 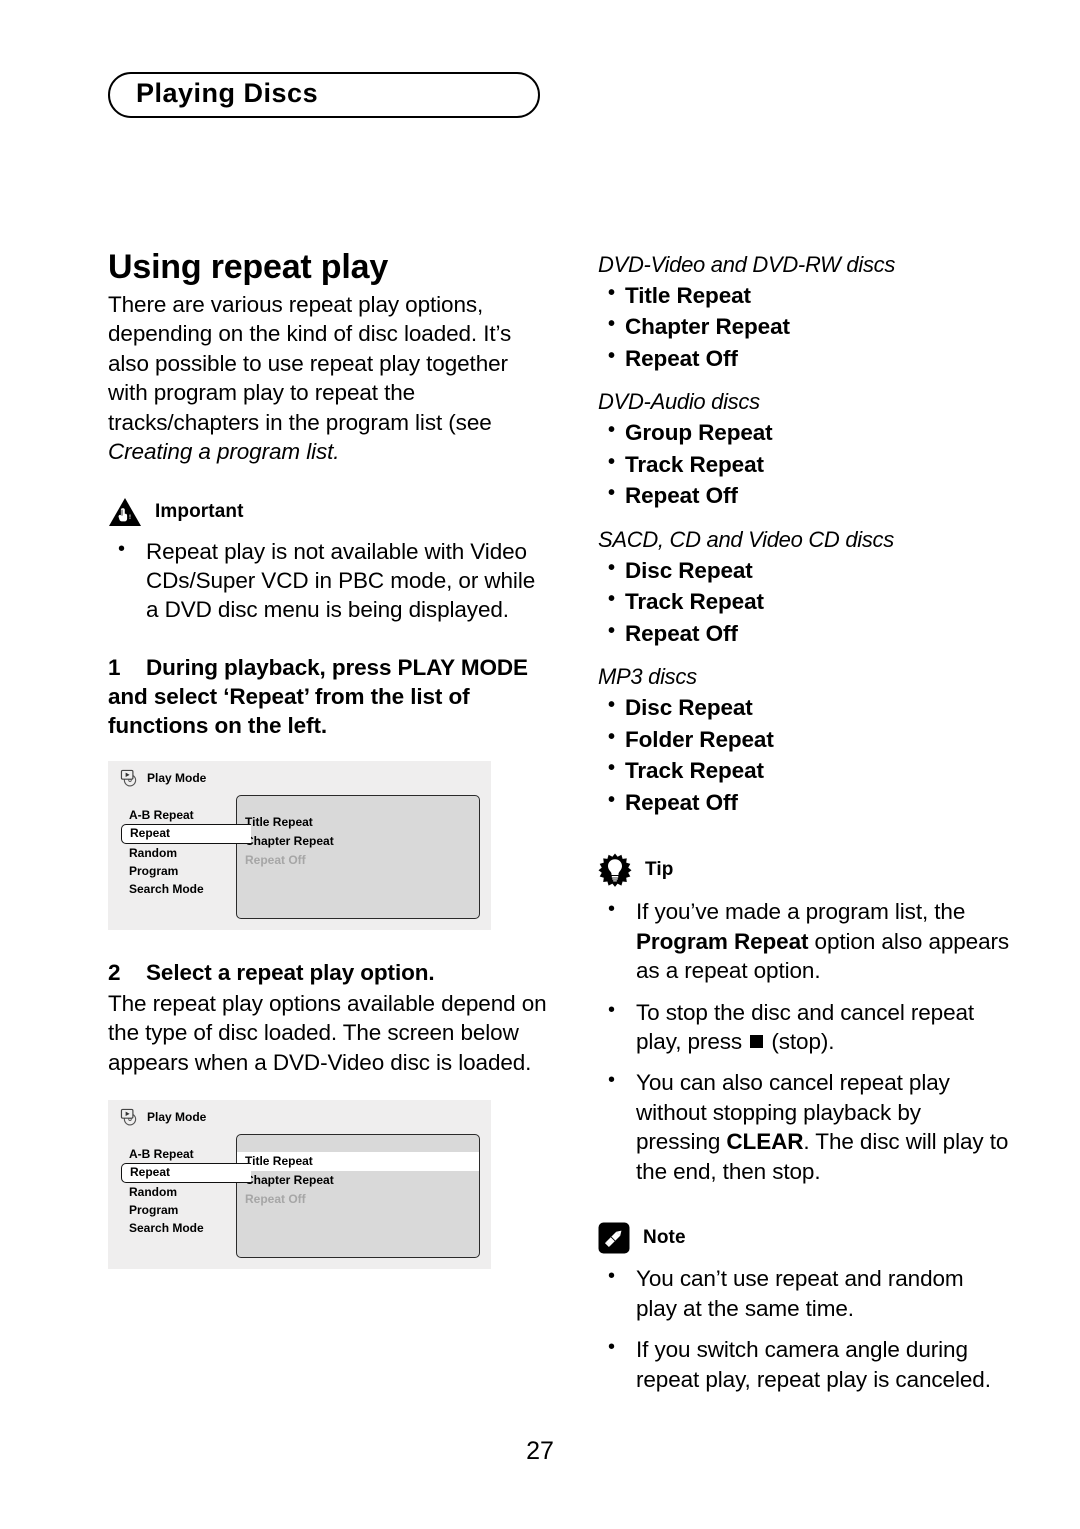 What do you see at coordinates (358, 1180) in the screenshot?
I see `osd-2-option-chapter-repeat: Chapter Repeat` at bounding box center [358, 1180].